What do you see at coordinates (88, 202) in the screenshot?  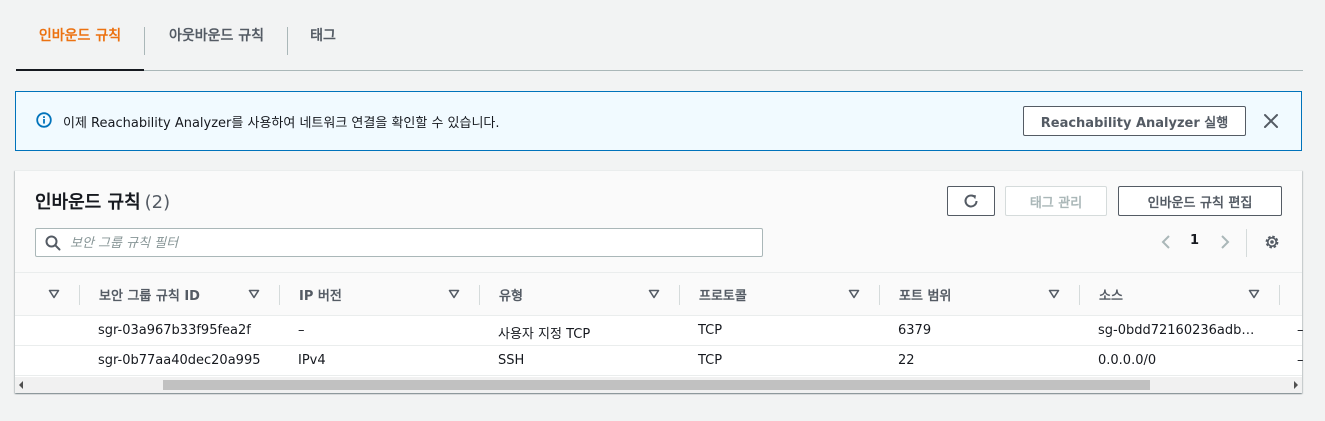 I see `panel-title-text: 인바운드 규칙` at bounding box center [88, 202].